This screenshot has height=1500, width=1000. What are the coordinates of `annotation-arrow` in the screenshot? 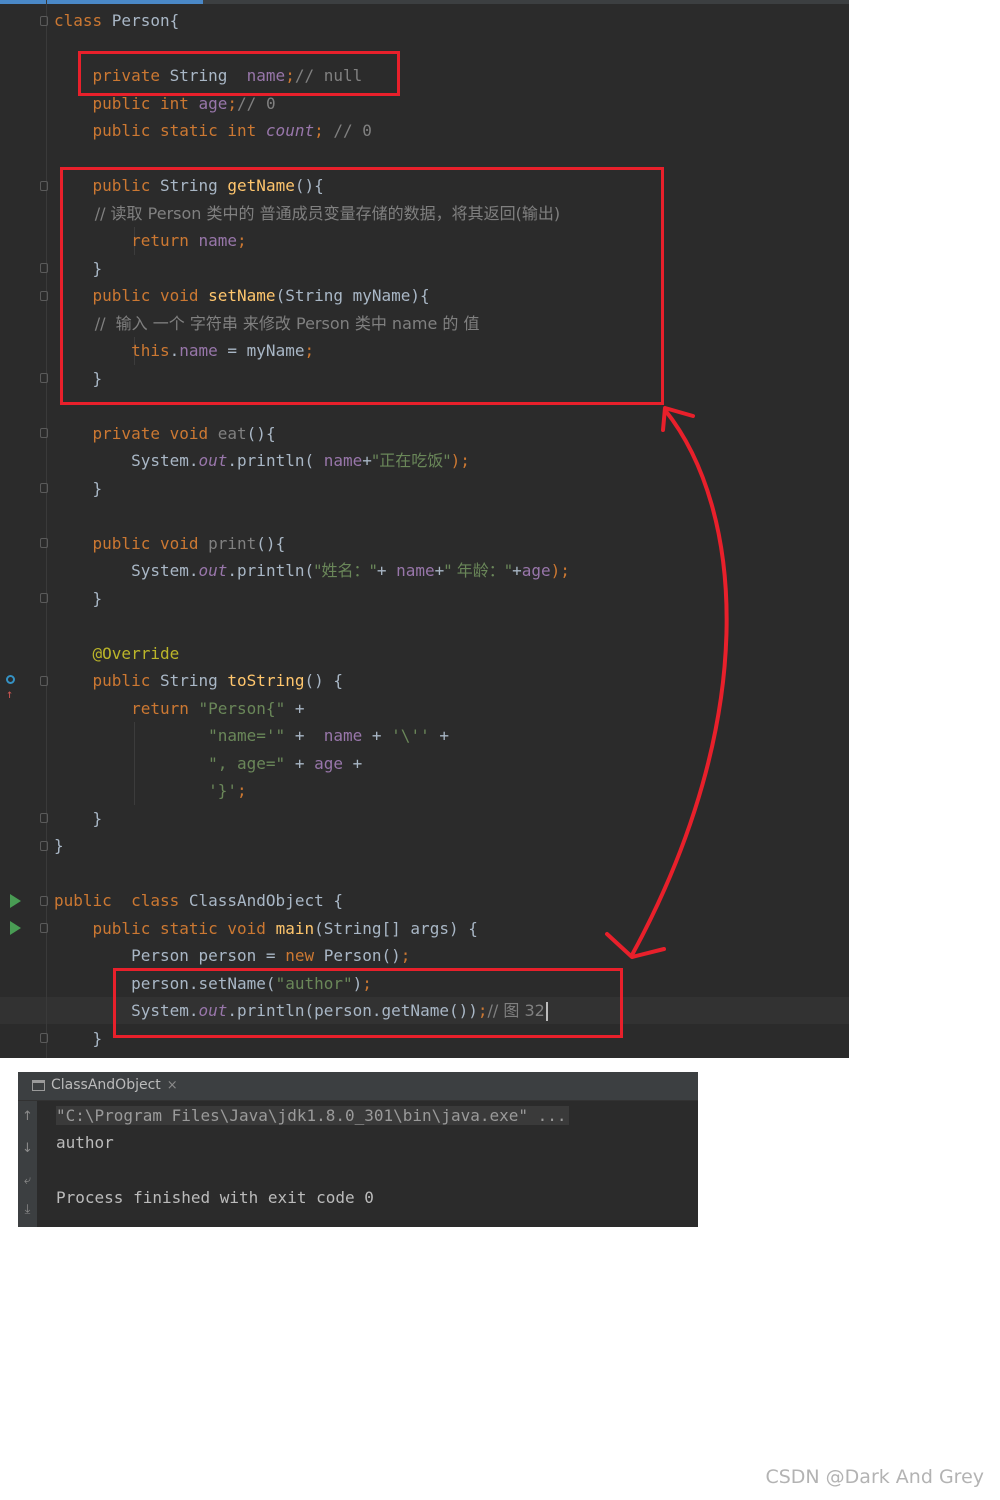 It's located at (667, 682).